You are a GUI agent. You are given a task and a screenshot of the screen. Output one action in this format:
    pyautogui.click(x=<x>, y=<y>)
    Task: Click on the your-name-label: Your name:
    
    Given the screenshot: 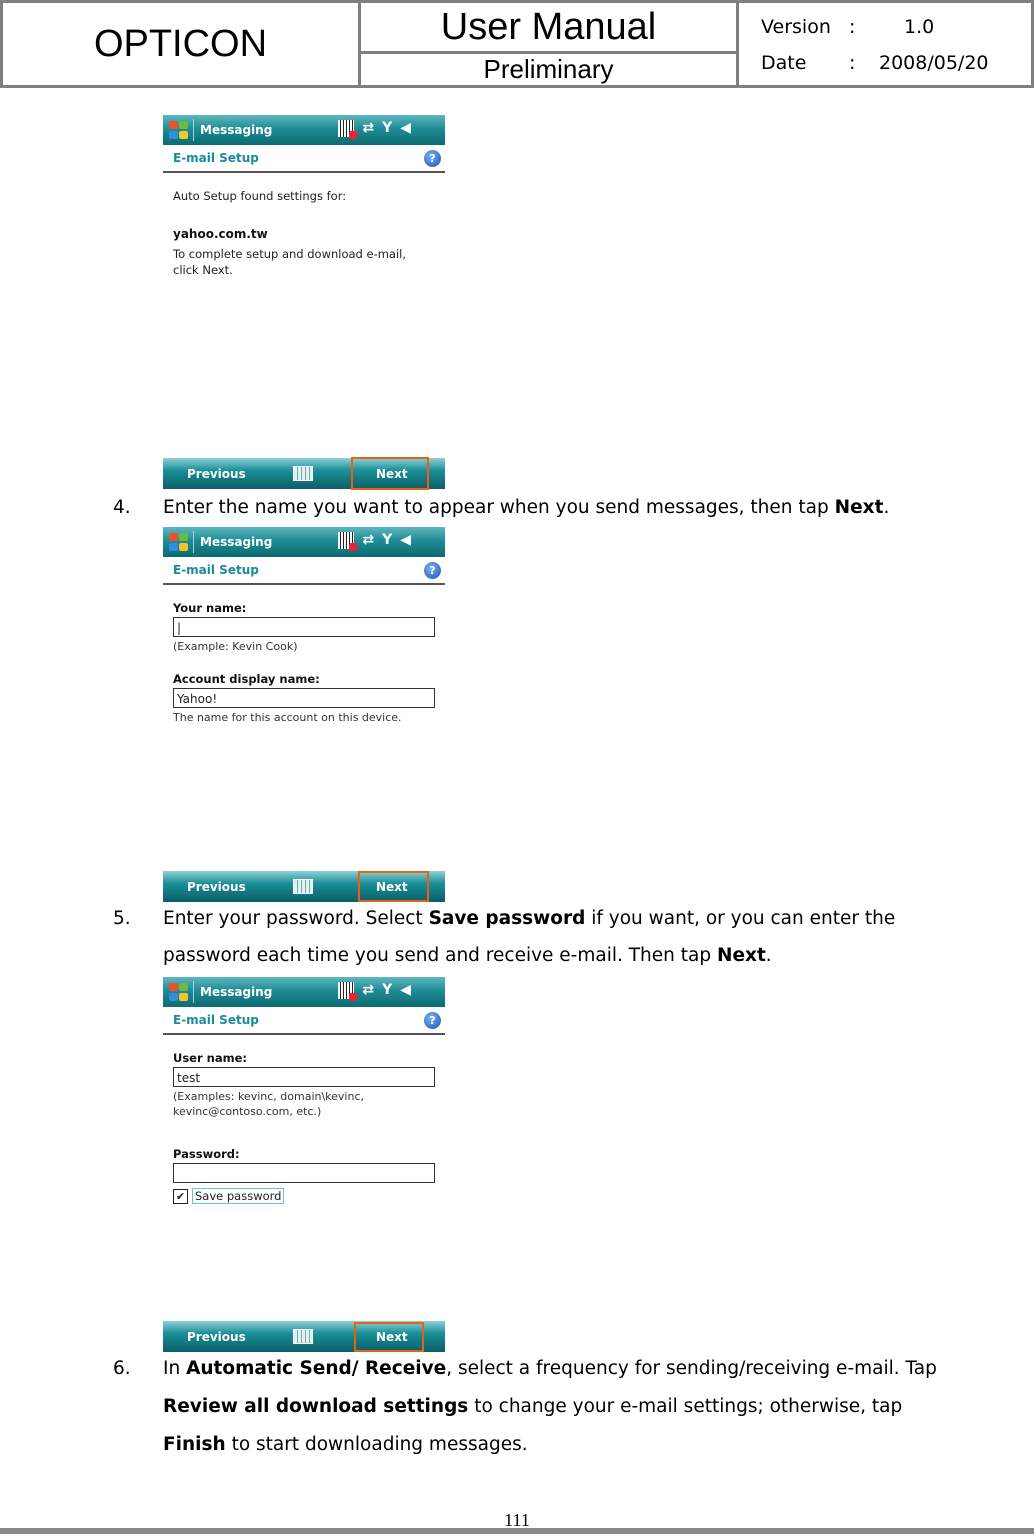 What is the action you would take?
    pyautogui.click(x=210, y=608)
    